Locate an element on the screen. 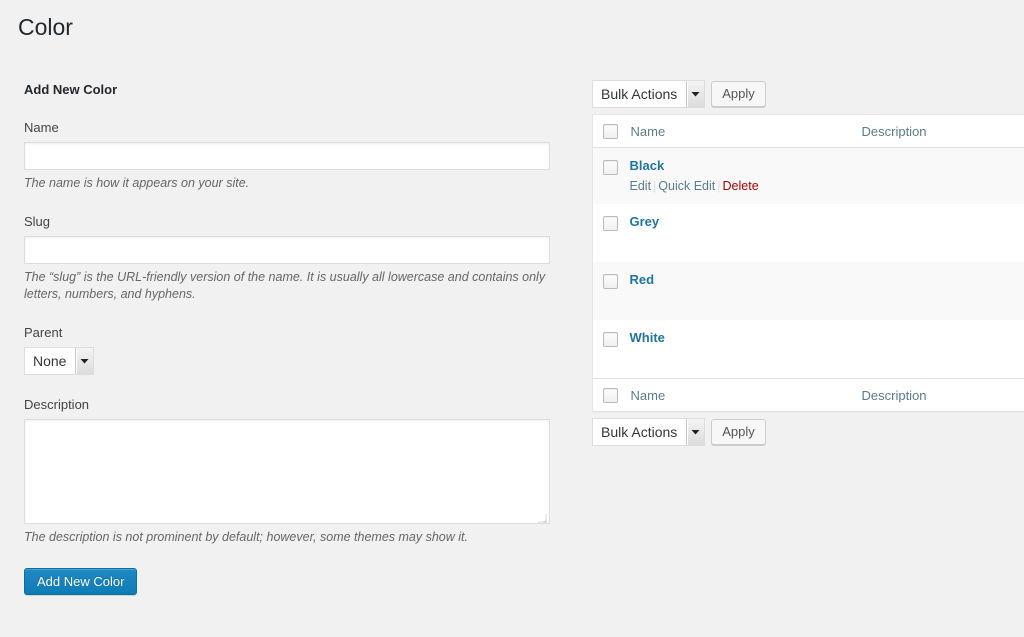 The height and width of the screenshot is (637, 1024). table-footer-row: Name Description is located at coordinates (808, 395).